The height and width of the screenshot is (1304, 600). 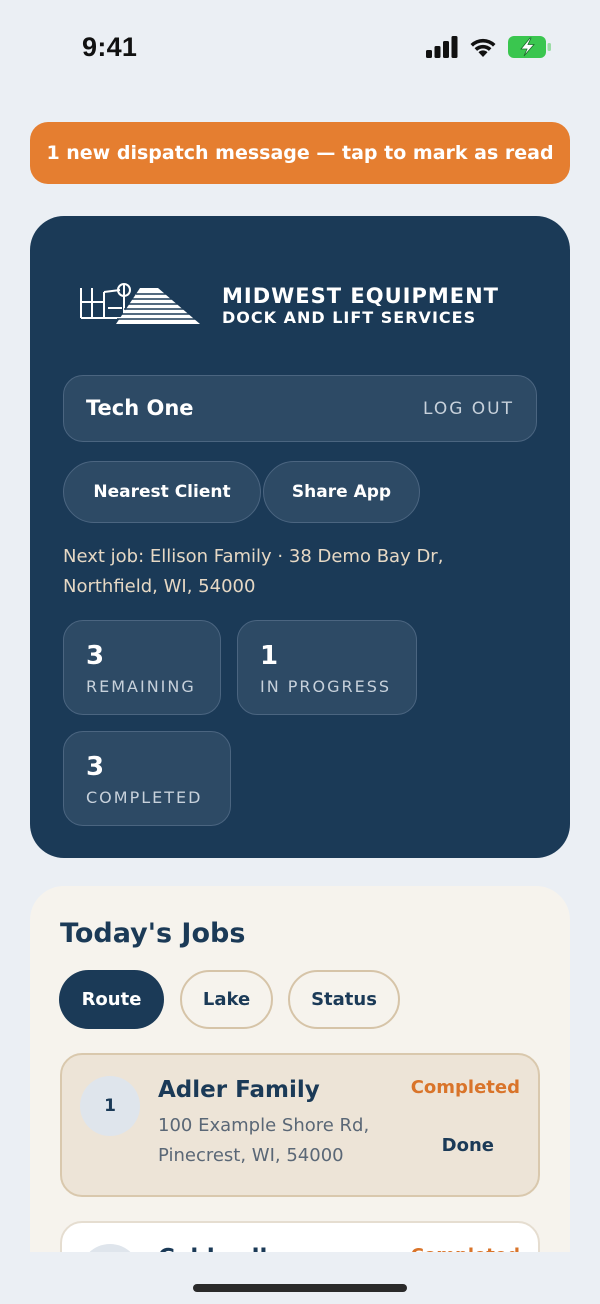 I want to click on tab-status-label: Status, so click(x=344, y=999).